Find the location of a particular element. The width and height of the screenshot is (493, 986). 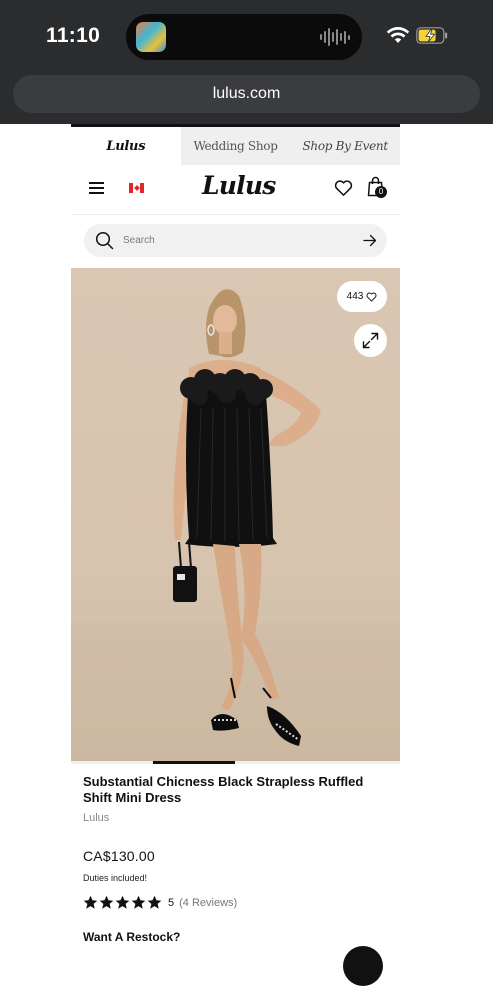

brand-tabs: Lulus Wedding Shop Shop By Event is located at coordinates (235, 146).